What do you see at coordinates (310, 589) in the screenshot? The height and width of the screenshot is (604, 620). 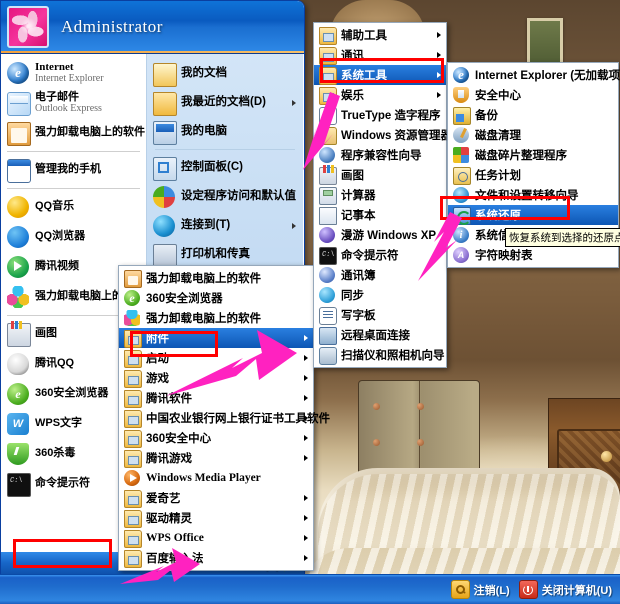 I see `taskbar: 注销(L) 关闭计算机(U)` at bounding box center [310, 589].